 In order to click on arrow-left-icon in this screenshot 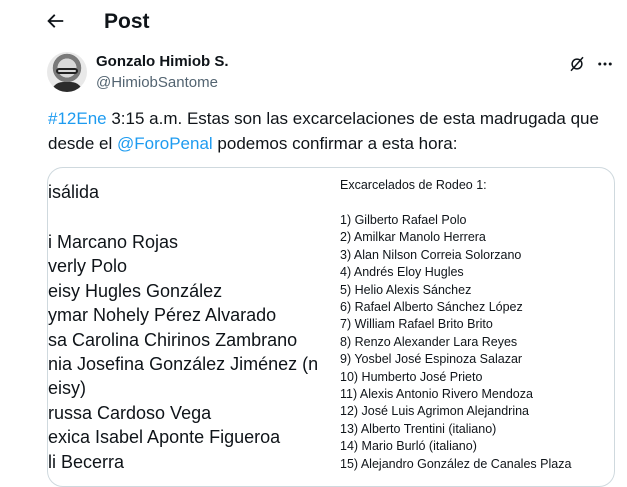, I will do `click(55, 21)`.